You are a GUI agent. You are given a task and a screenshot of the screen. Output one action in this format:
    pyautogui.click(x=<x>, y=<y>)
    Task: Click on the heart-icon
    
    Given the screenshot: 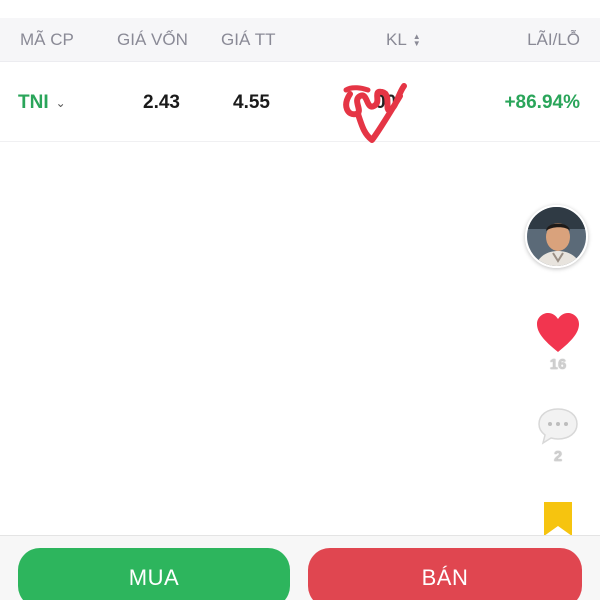 What is the action you would take?
    pyautogui.click(x=558, y=333)
    